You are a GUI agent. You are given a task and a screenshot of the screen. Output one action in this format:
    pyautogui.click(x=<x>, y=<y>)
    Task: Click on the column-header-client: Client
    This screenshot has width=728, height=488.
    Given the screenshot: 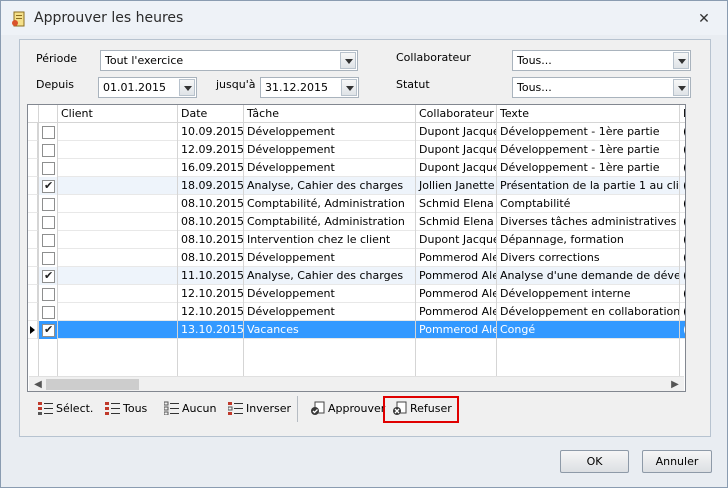 What is the action you would take?
    pyautogui.click(x=118, y=114)
    